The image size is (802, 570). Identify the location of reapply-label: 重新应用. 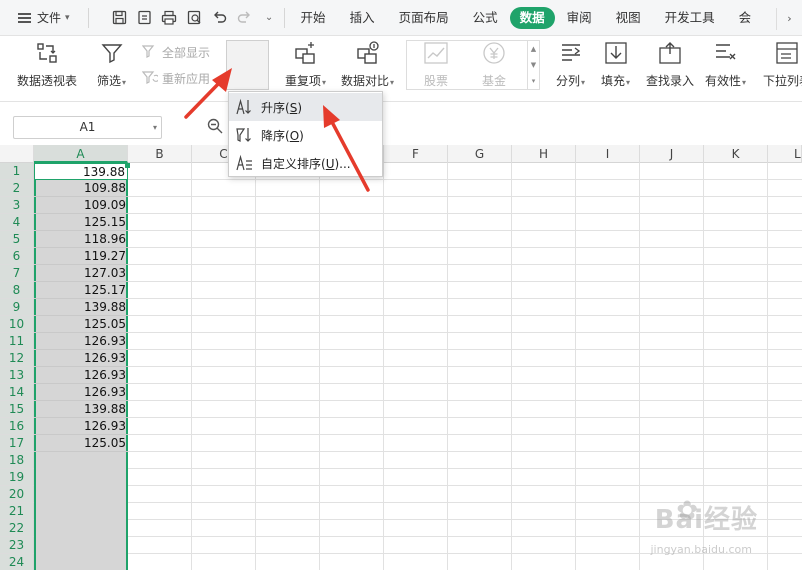
(186, 79).